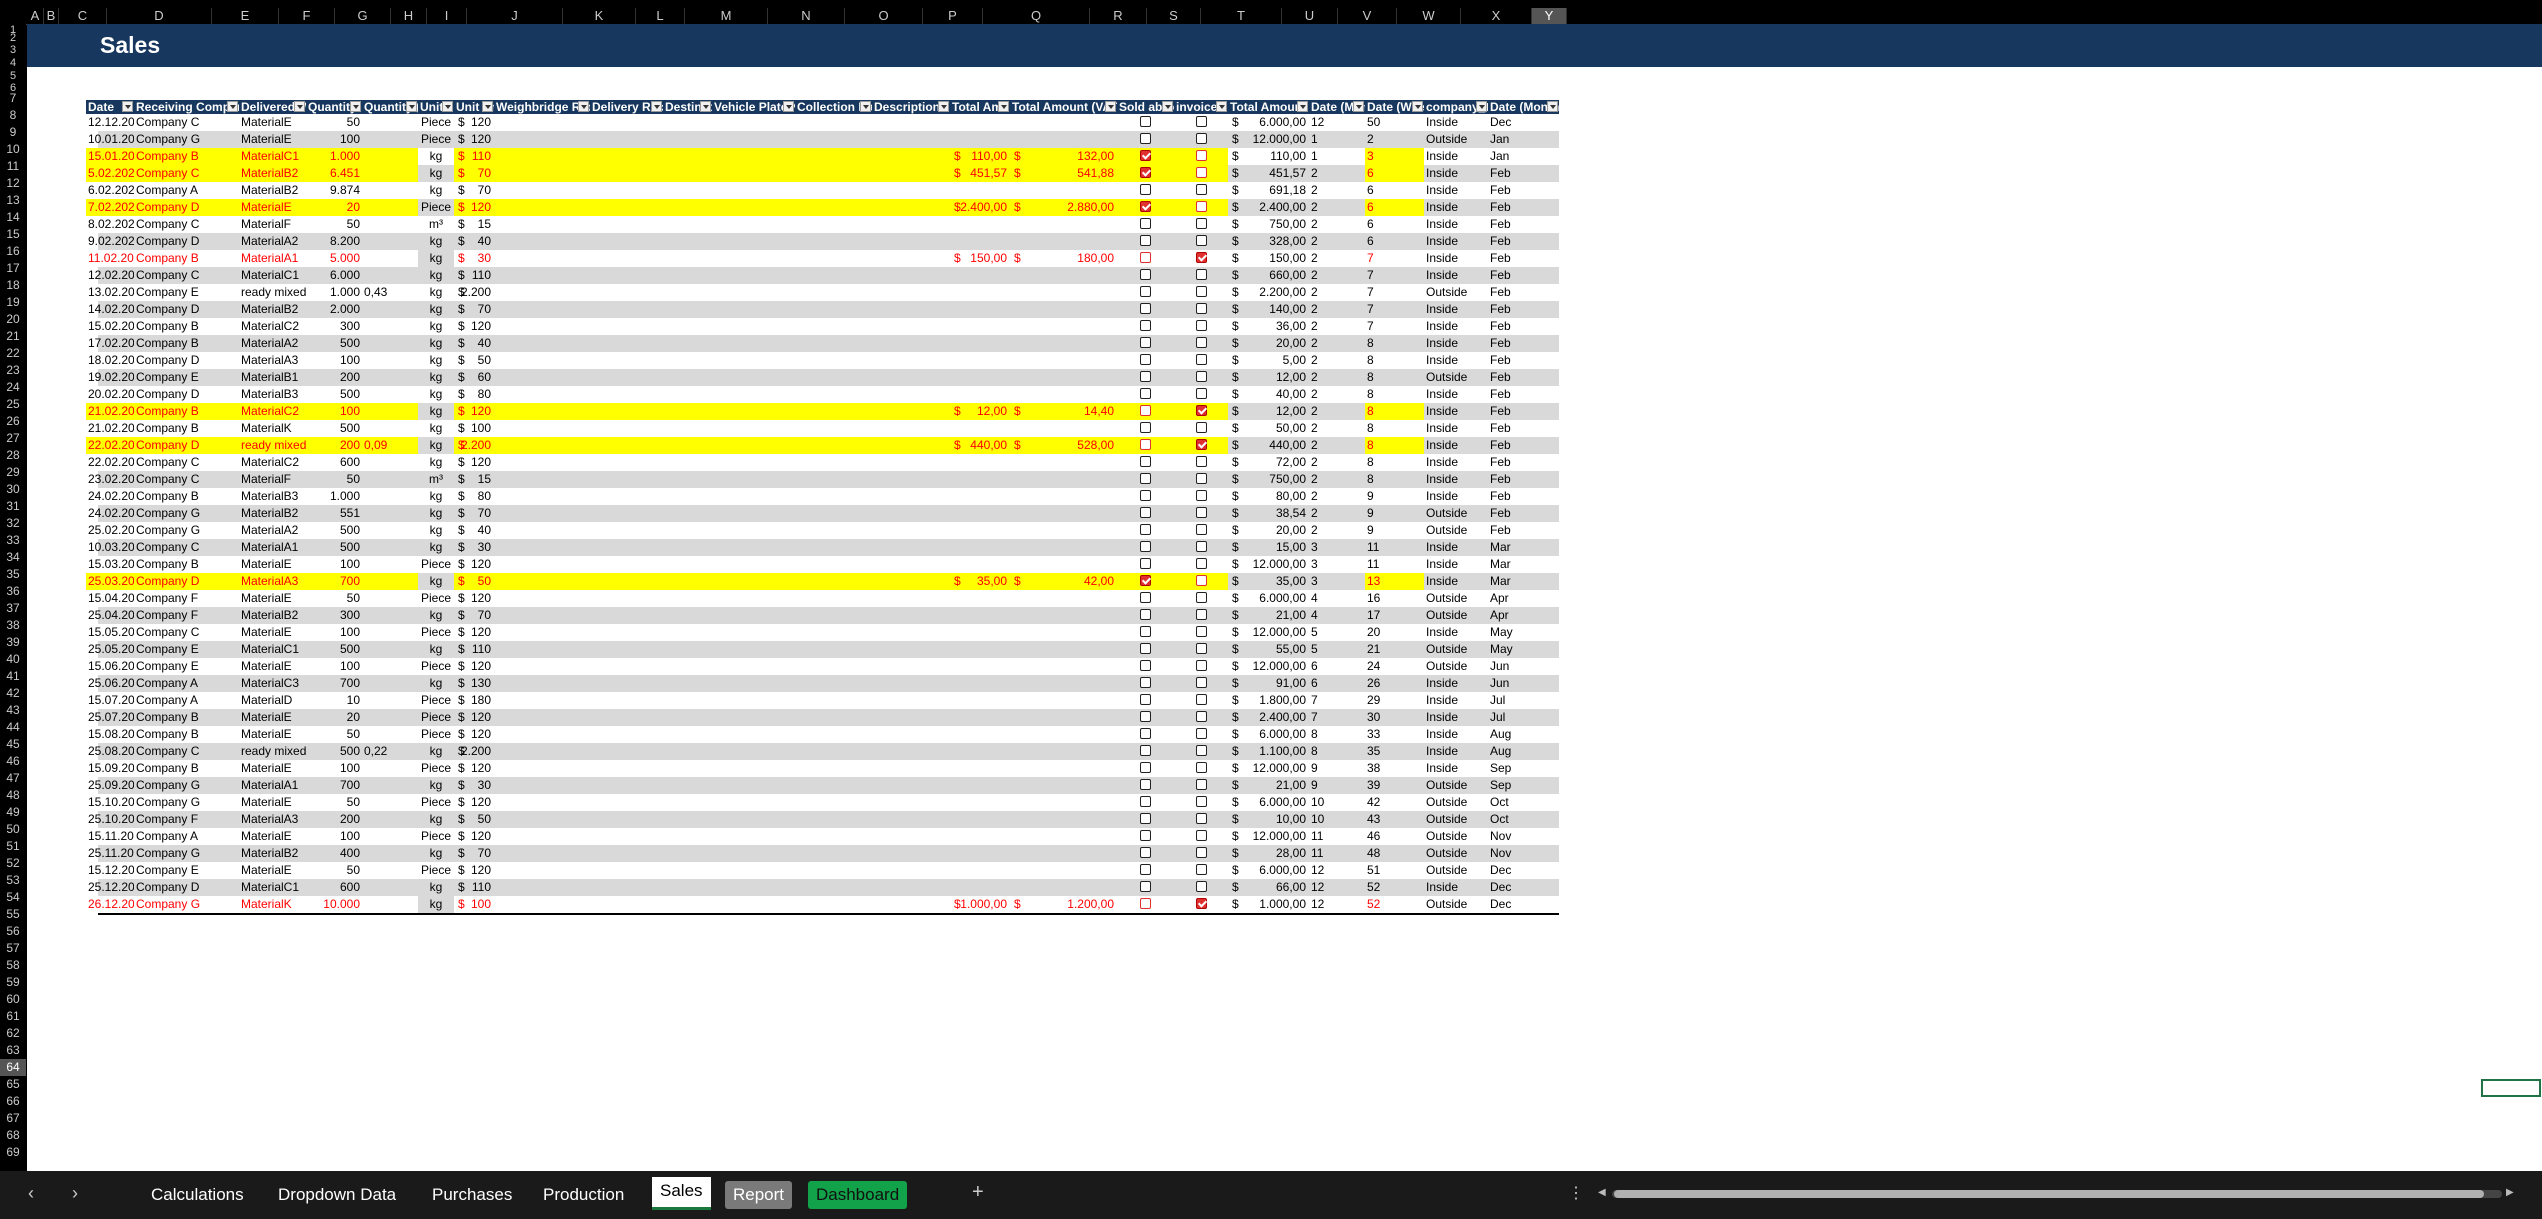 The height and width of the screenshot is (1219, 2542). Describe the element at coordinates (436, 224) in the screenshot. I see `cell-unit: m³` at that location.